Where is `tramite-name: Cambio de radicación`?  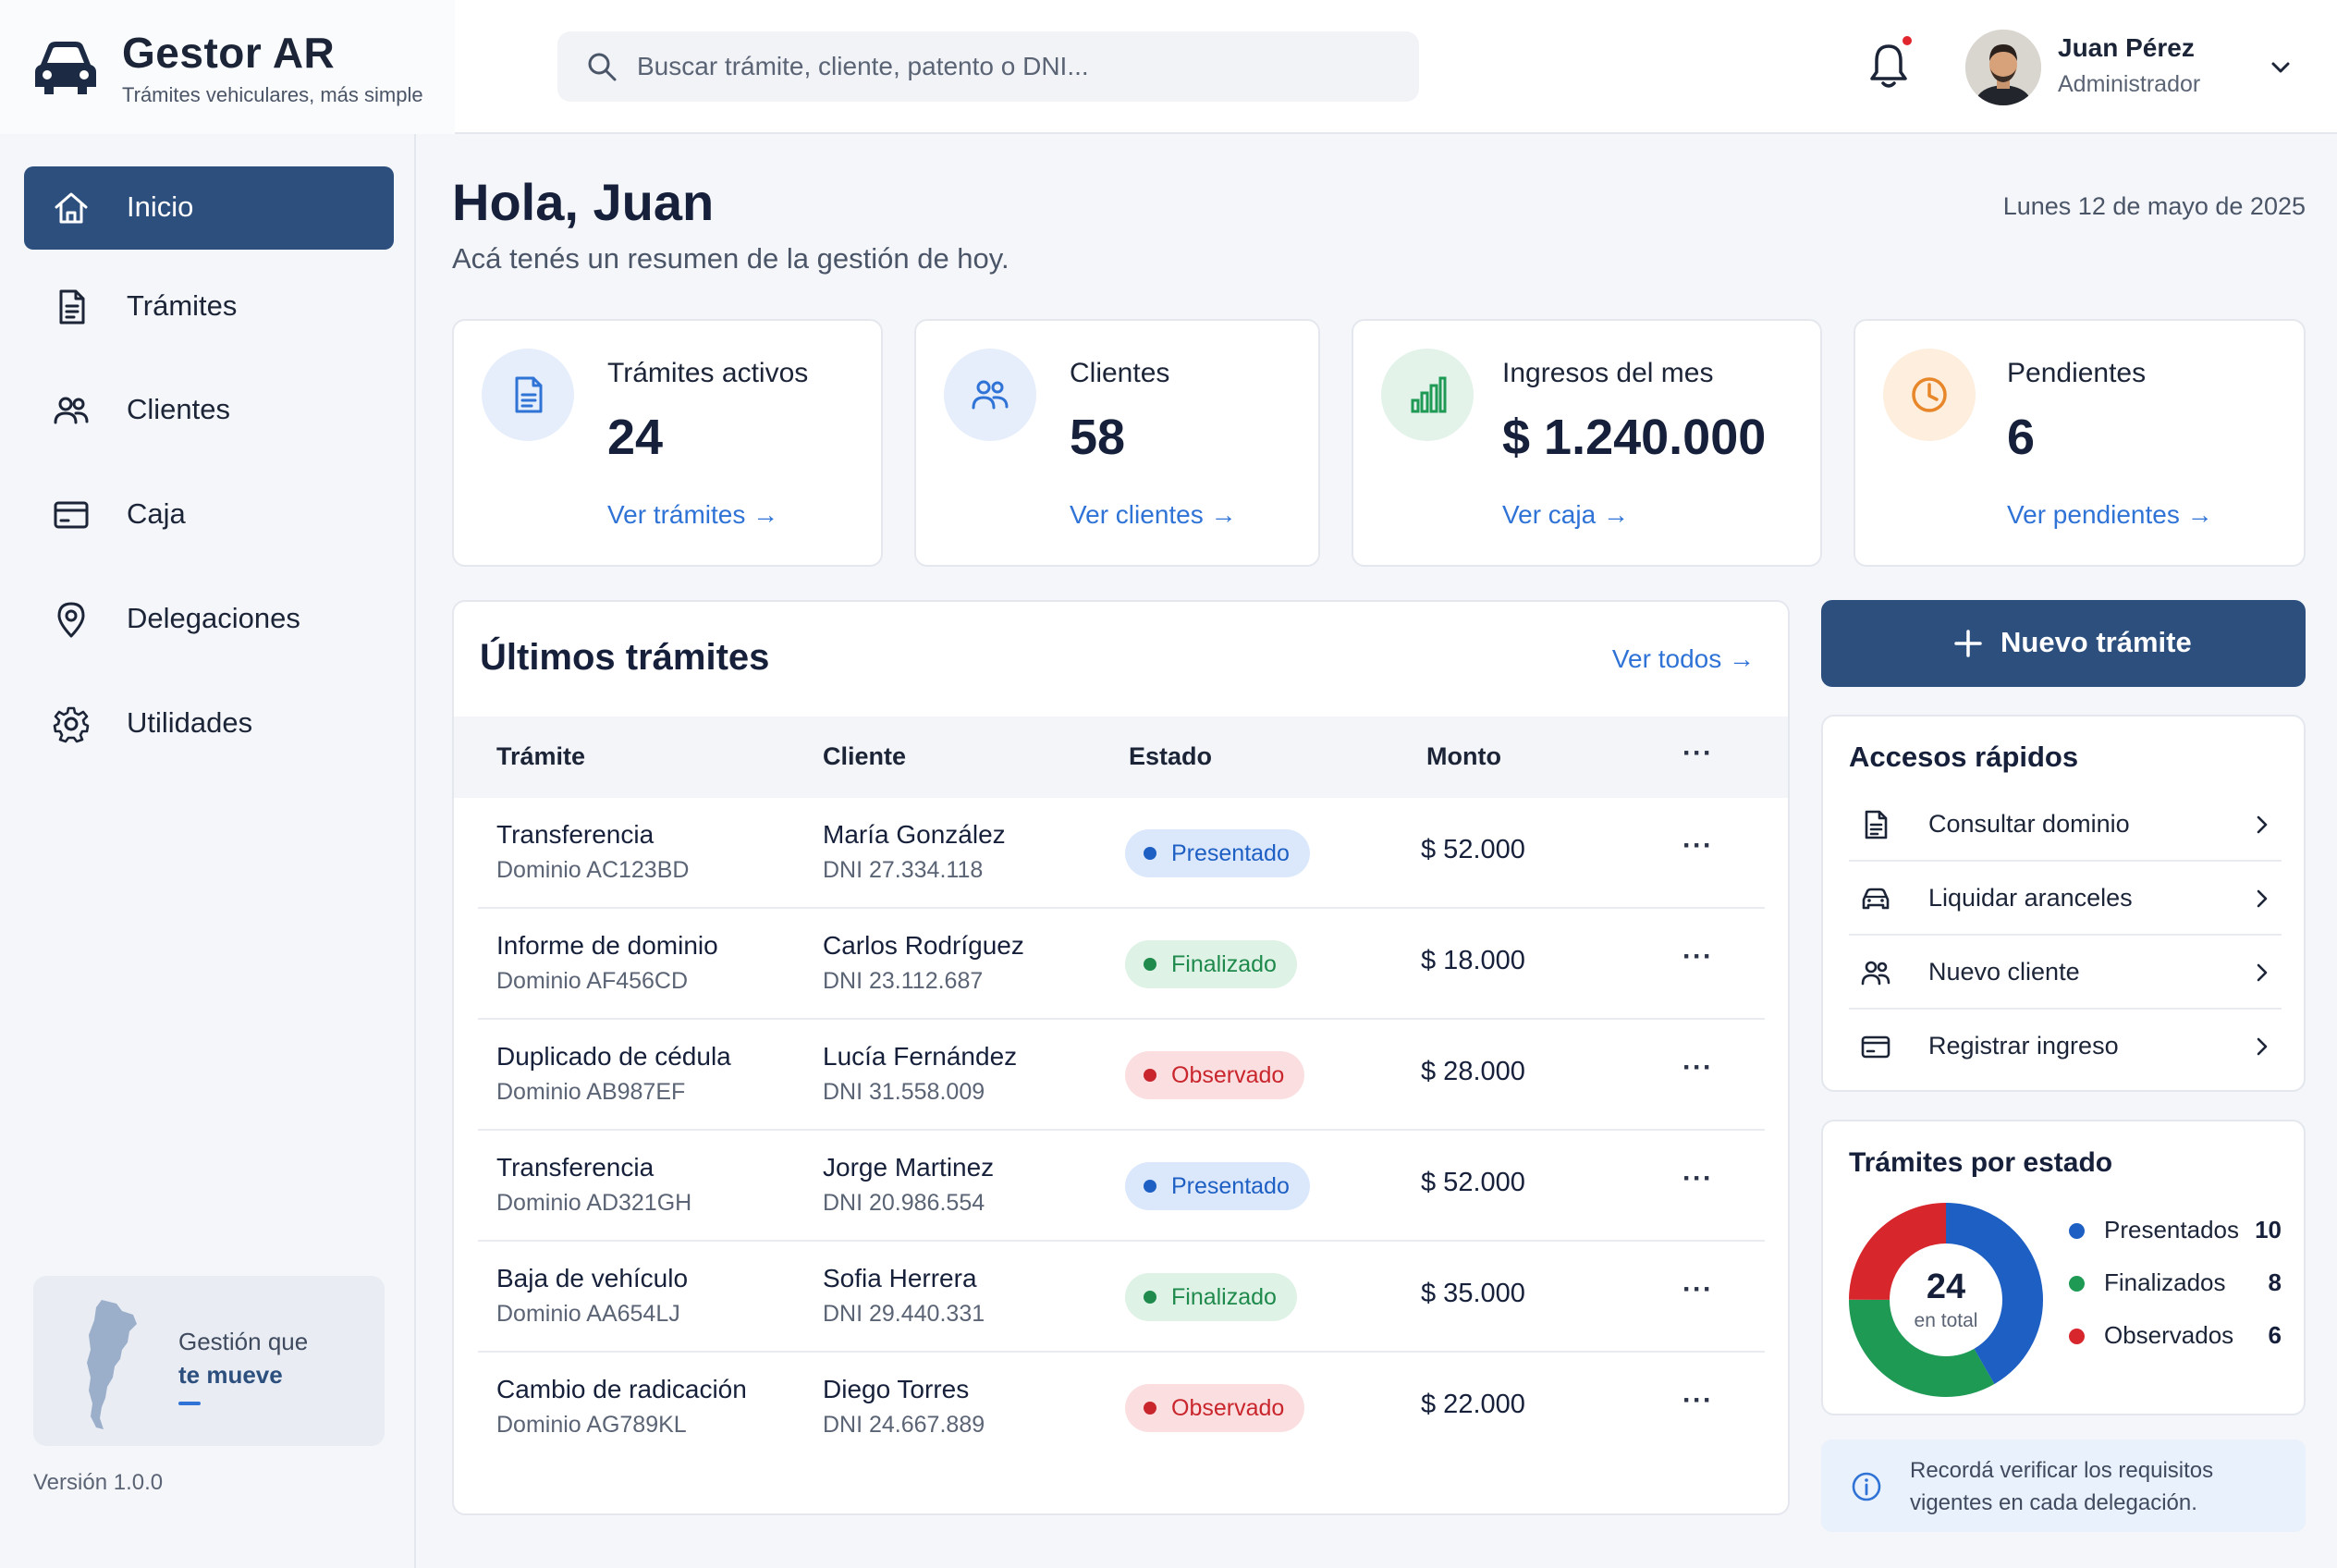 tramite-name: Cambio de radicación is located at coordinates (621, 1389).